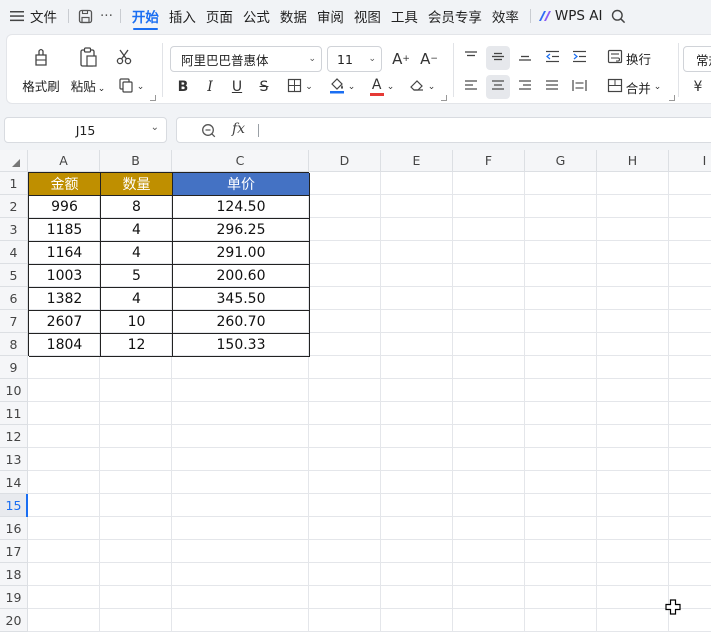  I want to click on row-header-20: 20, so click(14, 620).